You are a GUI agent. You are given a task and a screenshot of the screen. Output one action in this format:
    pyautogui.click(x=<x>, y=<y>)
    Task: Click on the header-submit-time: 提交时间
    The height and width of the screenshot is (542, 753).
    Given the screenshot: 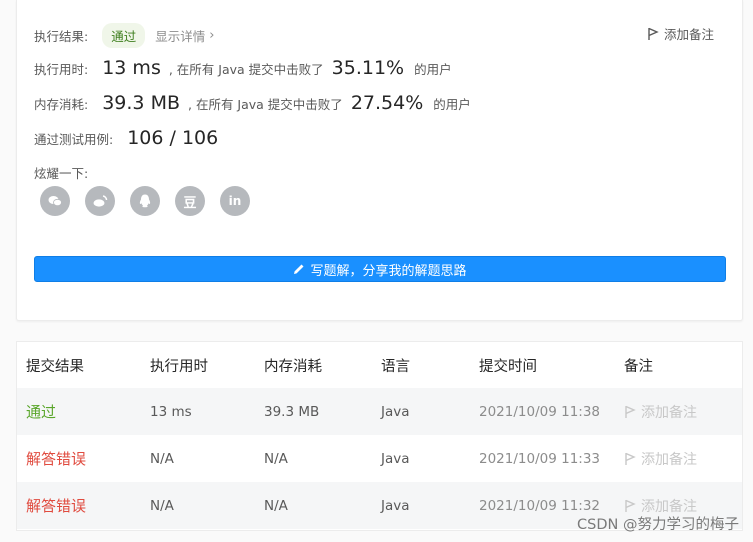 What is the action you would take?
    pyautogui.click(x=551, y=365)
    